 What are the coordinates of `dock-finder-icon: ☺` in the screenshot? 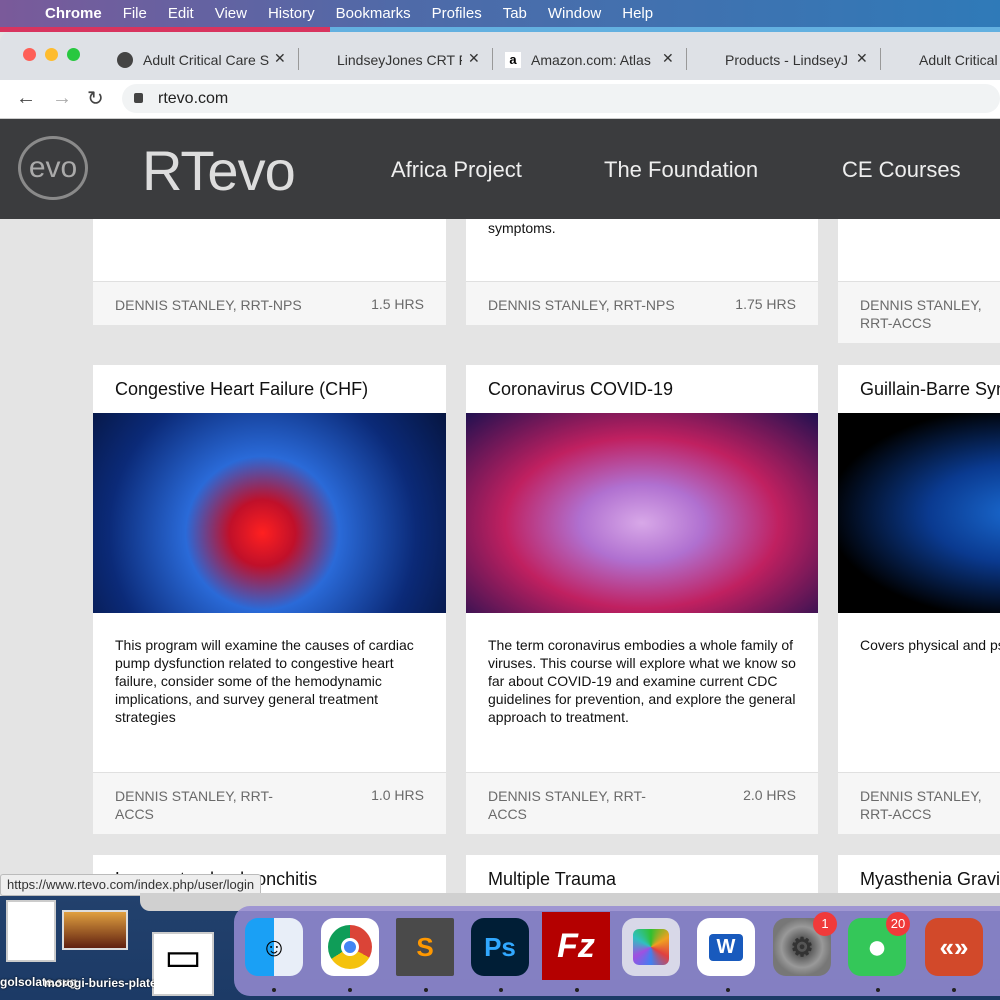 It's located at (274, 947).